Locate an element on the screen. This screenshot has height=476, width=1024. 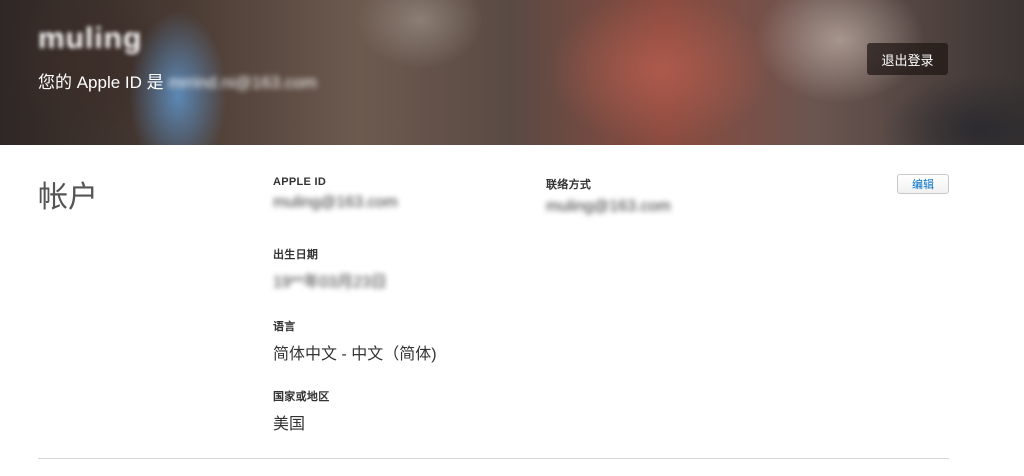
apple-id-summary: 您的 Apple ID 是 mrrind.ni@163.com is located at coordinates (177, 80).